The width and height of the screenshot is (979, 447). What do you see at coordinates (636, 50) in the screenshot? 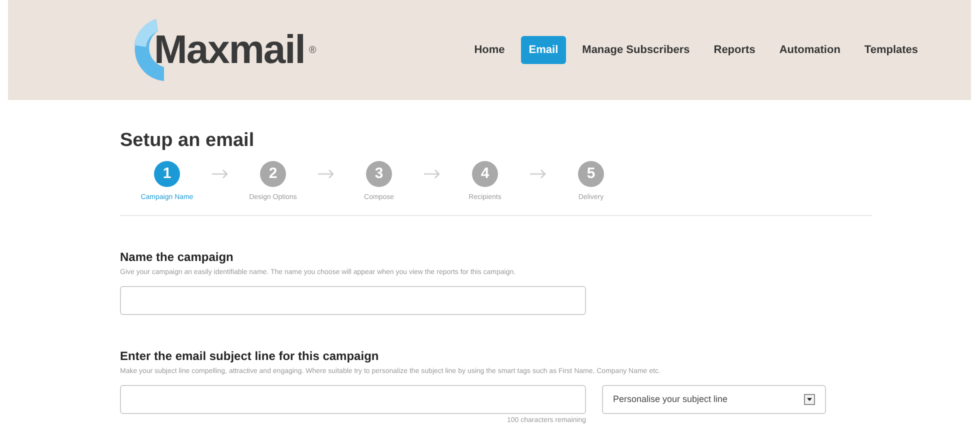
I see `nav-link: Manage Subscribers` at bounding box center [636, 50].